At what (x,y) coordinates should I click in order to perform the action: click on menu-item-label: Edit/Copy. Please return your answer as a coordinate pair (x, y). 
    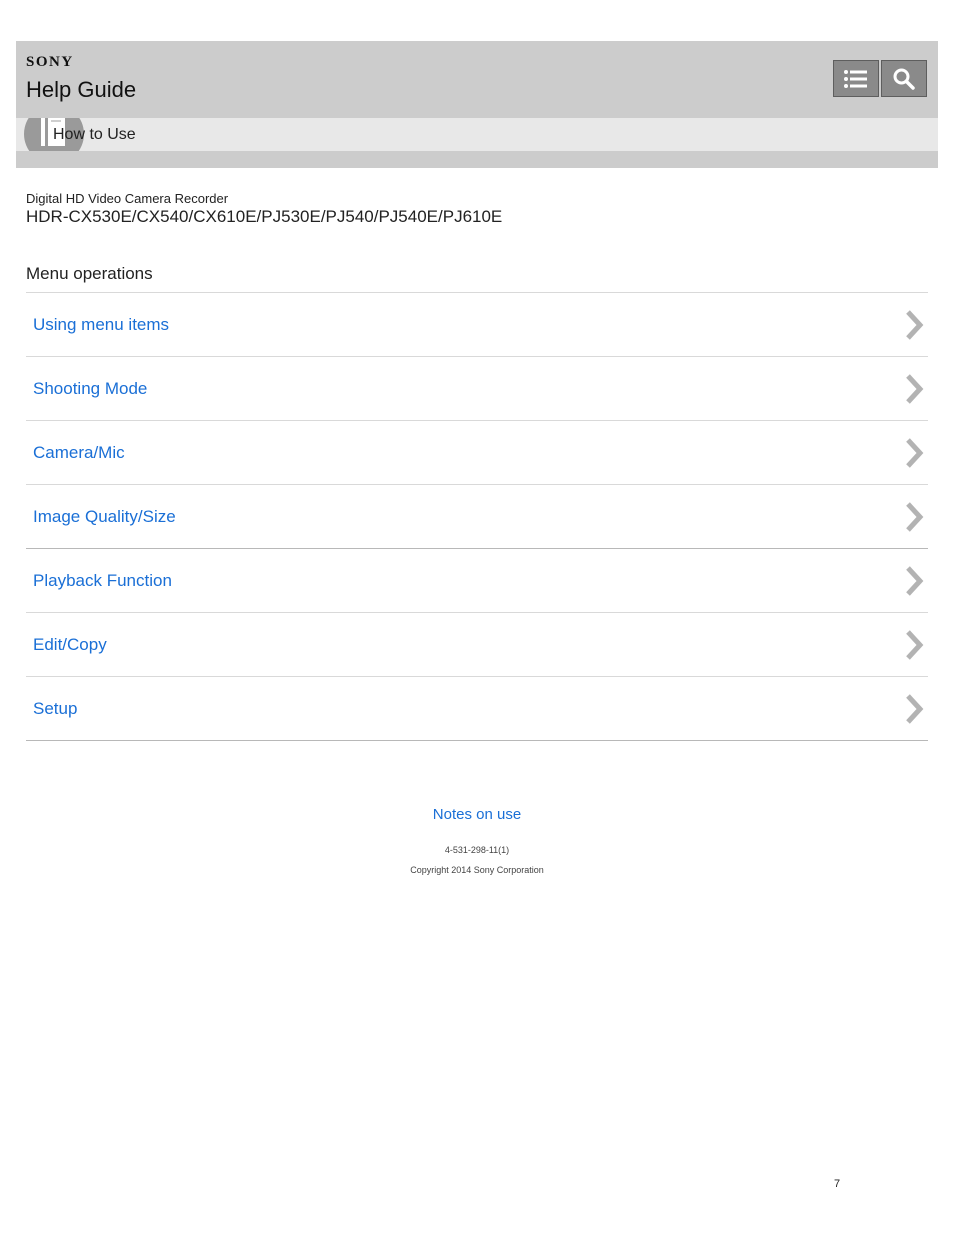
    Looking at the image, I should click on (70, 645).